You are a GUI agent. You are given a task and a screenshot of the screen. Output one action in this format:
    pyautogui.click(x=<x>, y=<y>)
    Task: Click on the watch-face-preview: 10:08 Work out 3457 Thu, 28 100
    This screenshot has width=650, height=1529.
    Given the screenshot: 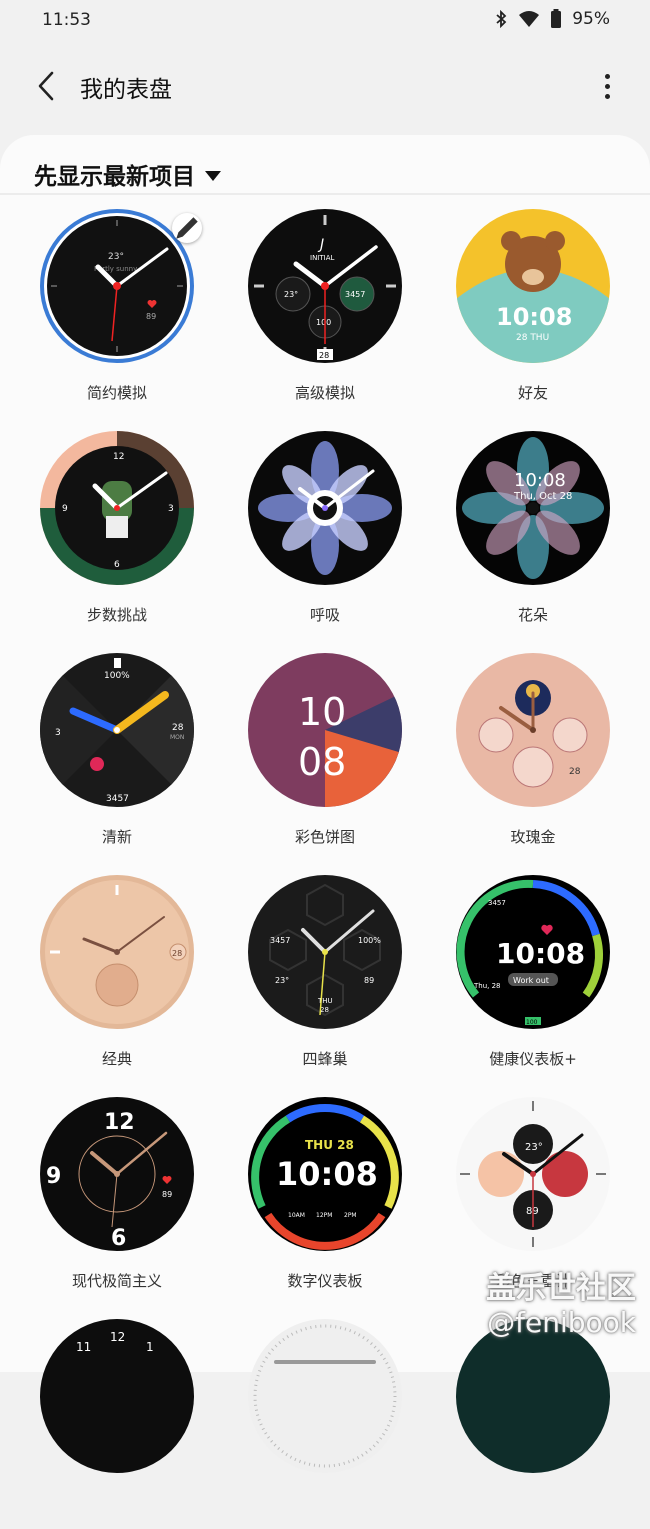 What is the action you would take?
    pyautogui.click(x=533, y=952)
    